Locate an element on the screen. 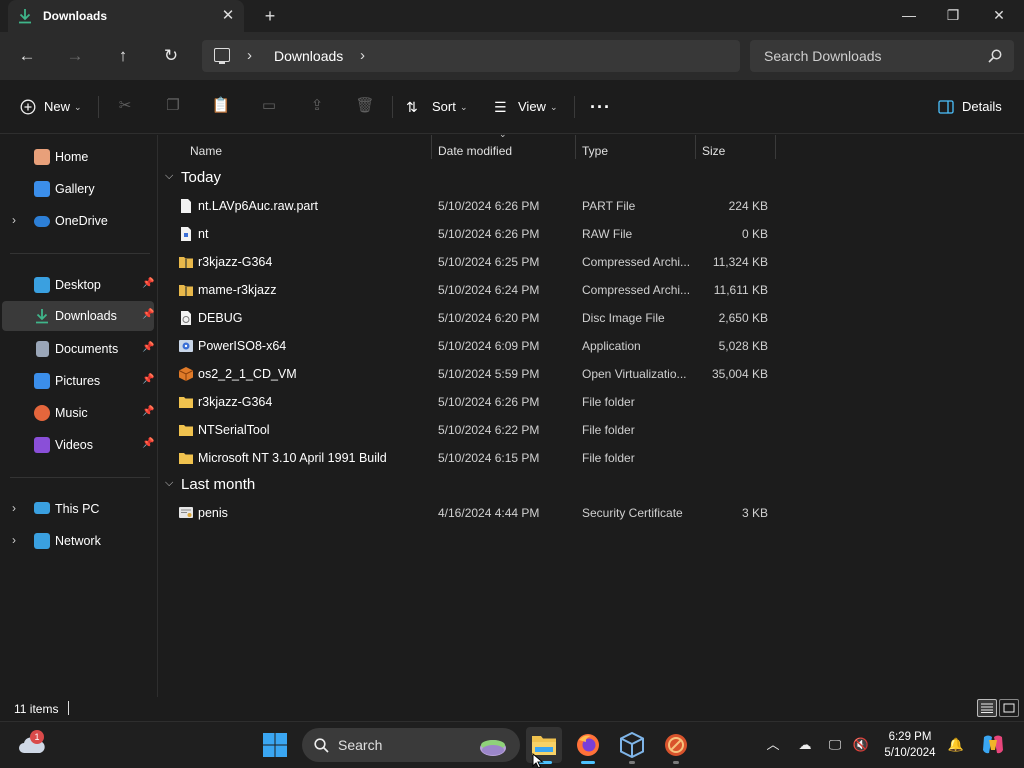 This screenshot has width=1024, height=768. running-app-indicator is located at coordinates (676, 762).